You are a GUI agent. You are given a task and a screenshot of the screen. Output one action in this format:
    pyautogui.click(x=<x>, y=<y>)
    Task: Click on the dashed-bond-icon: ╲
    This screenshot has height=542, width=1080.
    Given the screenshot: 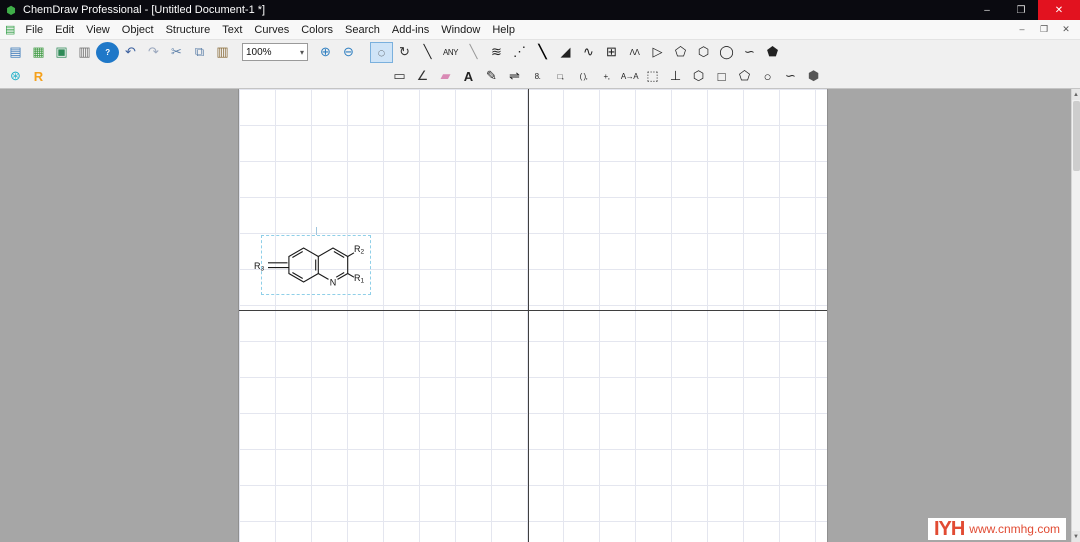 What is the action you would take?
    pyautogui.click(x=473, y=52)
    